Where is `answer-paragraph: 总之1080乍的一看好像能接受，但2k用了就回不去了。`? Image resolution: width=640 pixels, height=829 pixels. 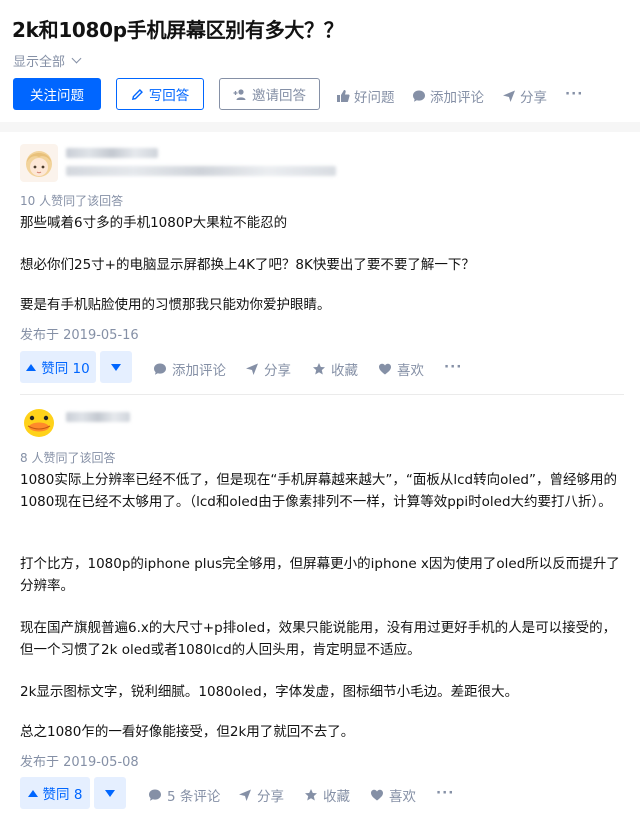 answer-paragraph: 总之1080乍的一看好像能接受，但2k用了就回不去了。 is located at coordinates (187, 732).